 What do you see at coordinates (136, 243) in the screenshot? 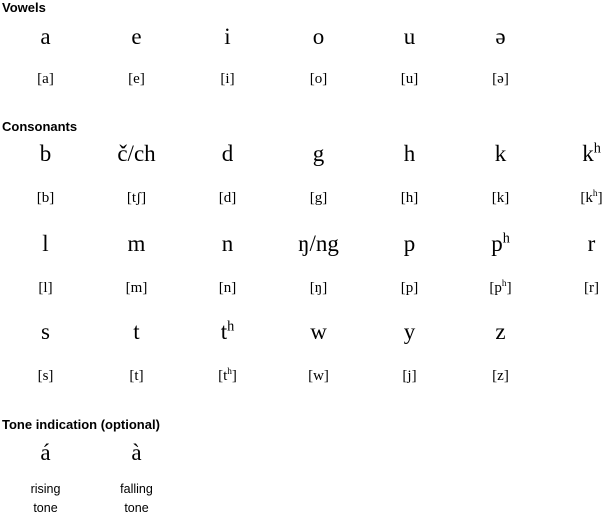
I see `consonant-letter: m` at bounding box center [136, 243].